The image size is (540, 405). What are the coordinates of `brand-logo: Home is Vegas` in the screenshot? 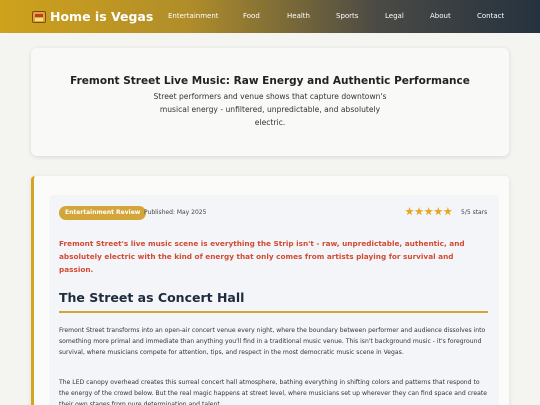 It's located at (92, 16).